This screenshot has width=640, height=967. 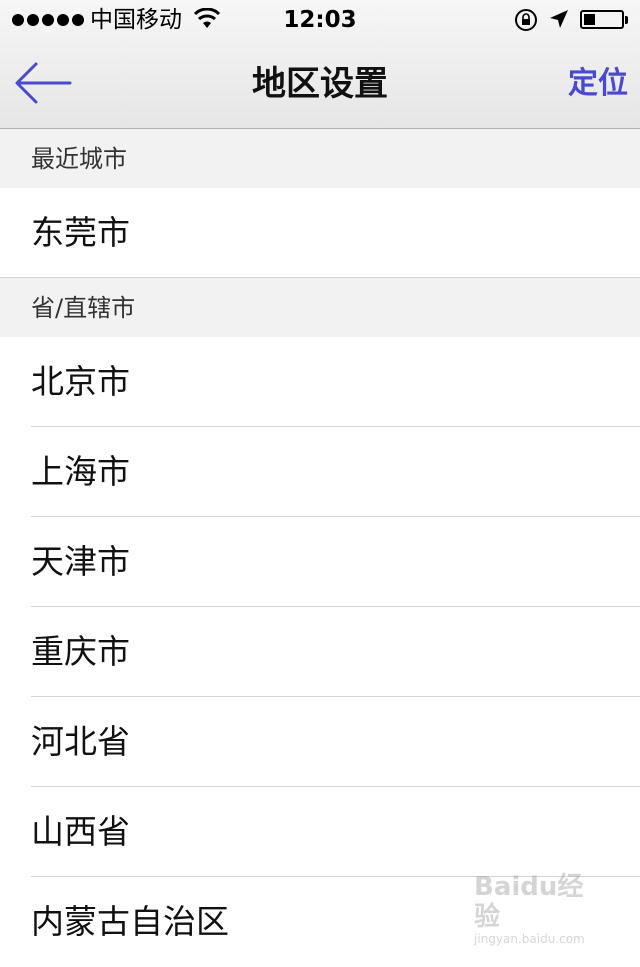 I want to click on status-bar: 中国移动 12:03, so click(x=320, y=20).